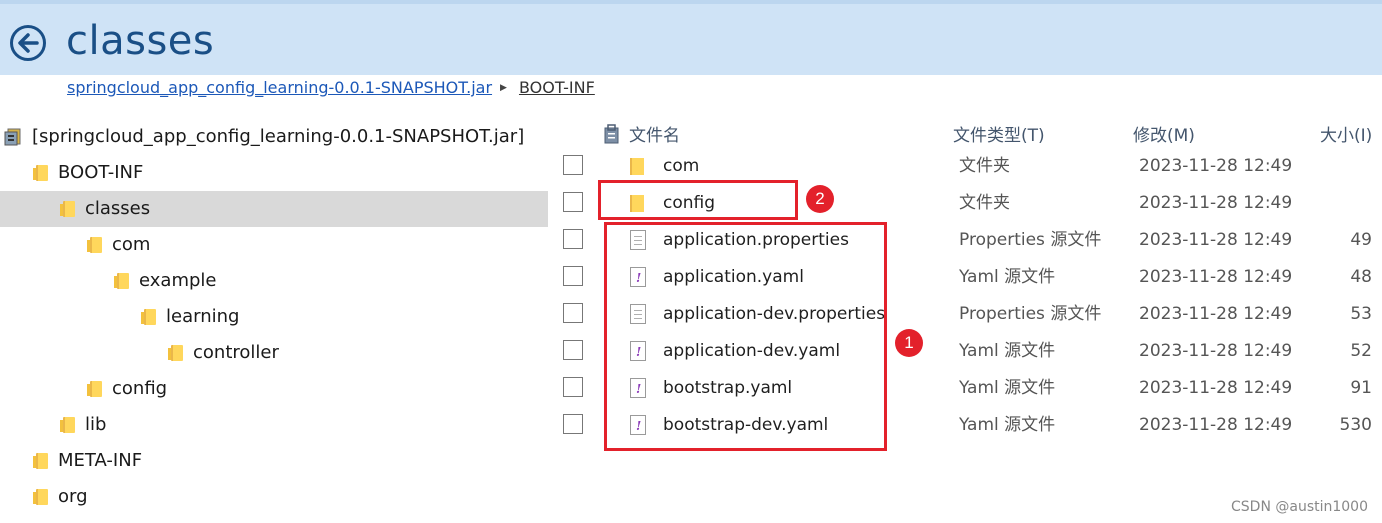  I want to click on tree-item-boot-inf: BOOT-INF, so click(274, 173).